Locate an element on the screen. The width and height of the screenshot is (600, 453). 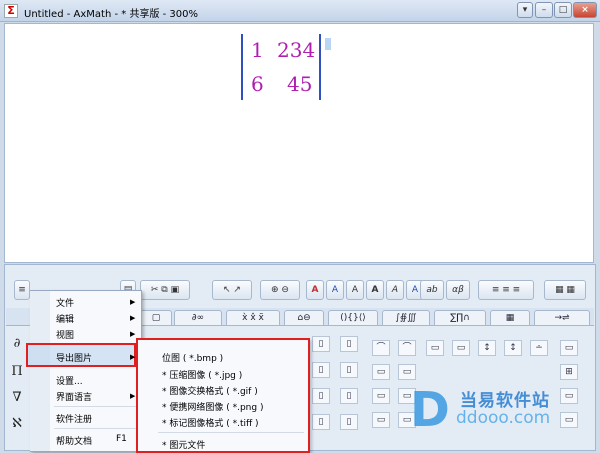
maximize-button: □ is located at coordinates (563, 10).